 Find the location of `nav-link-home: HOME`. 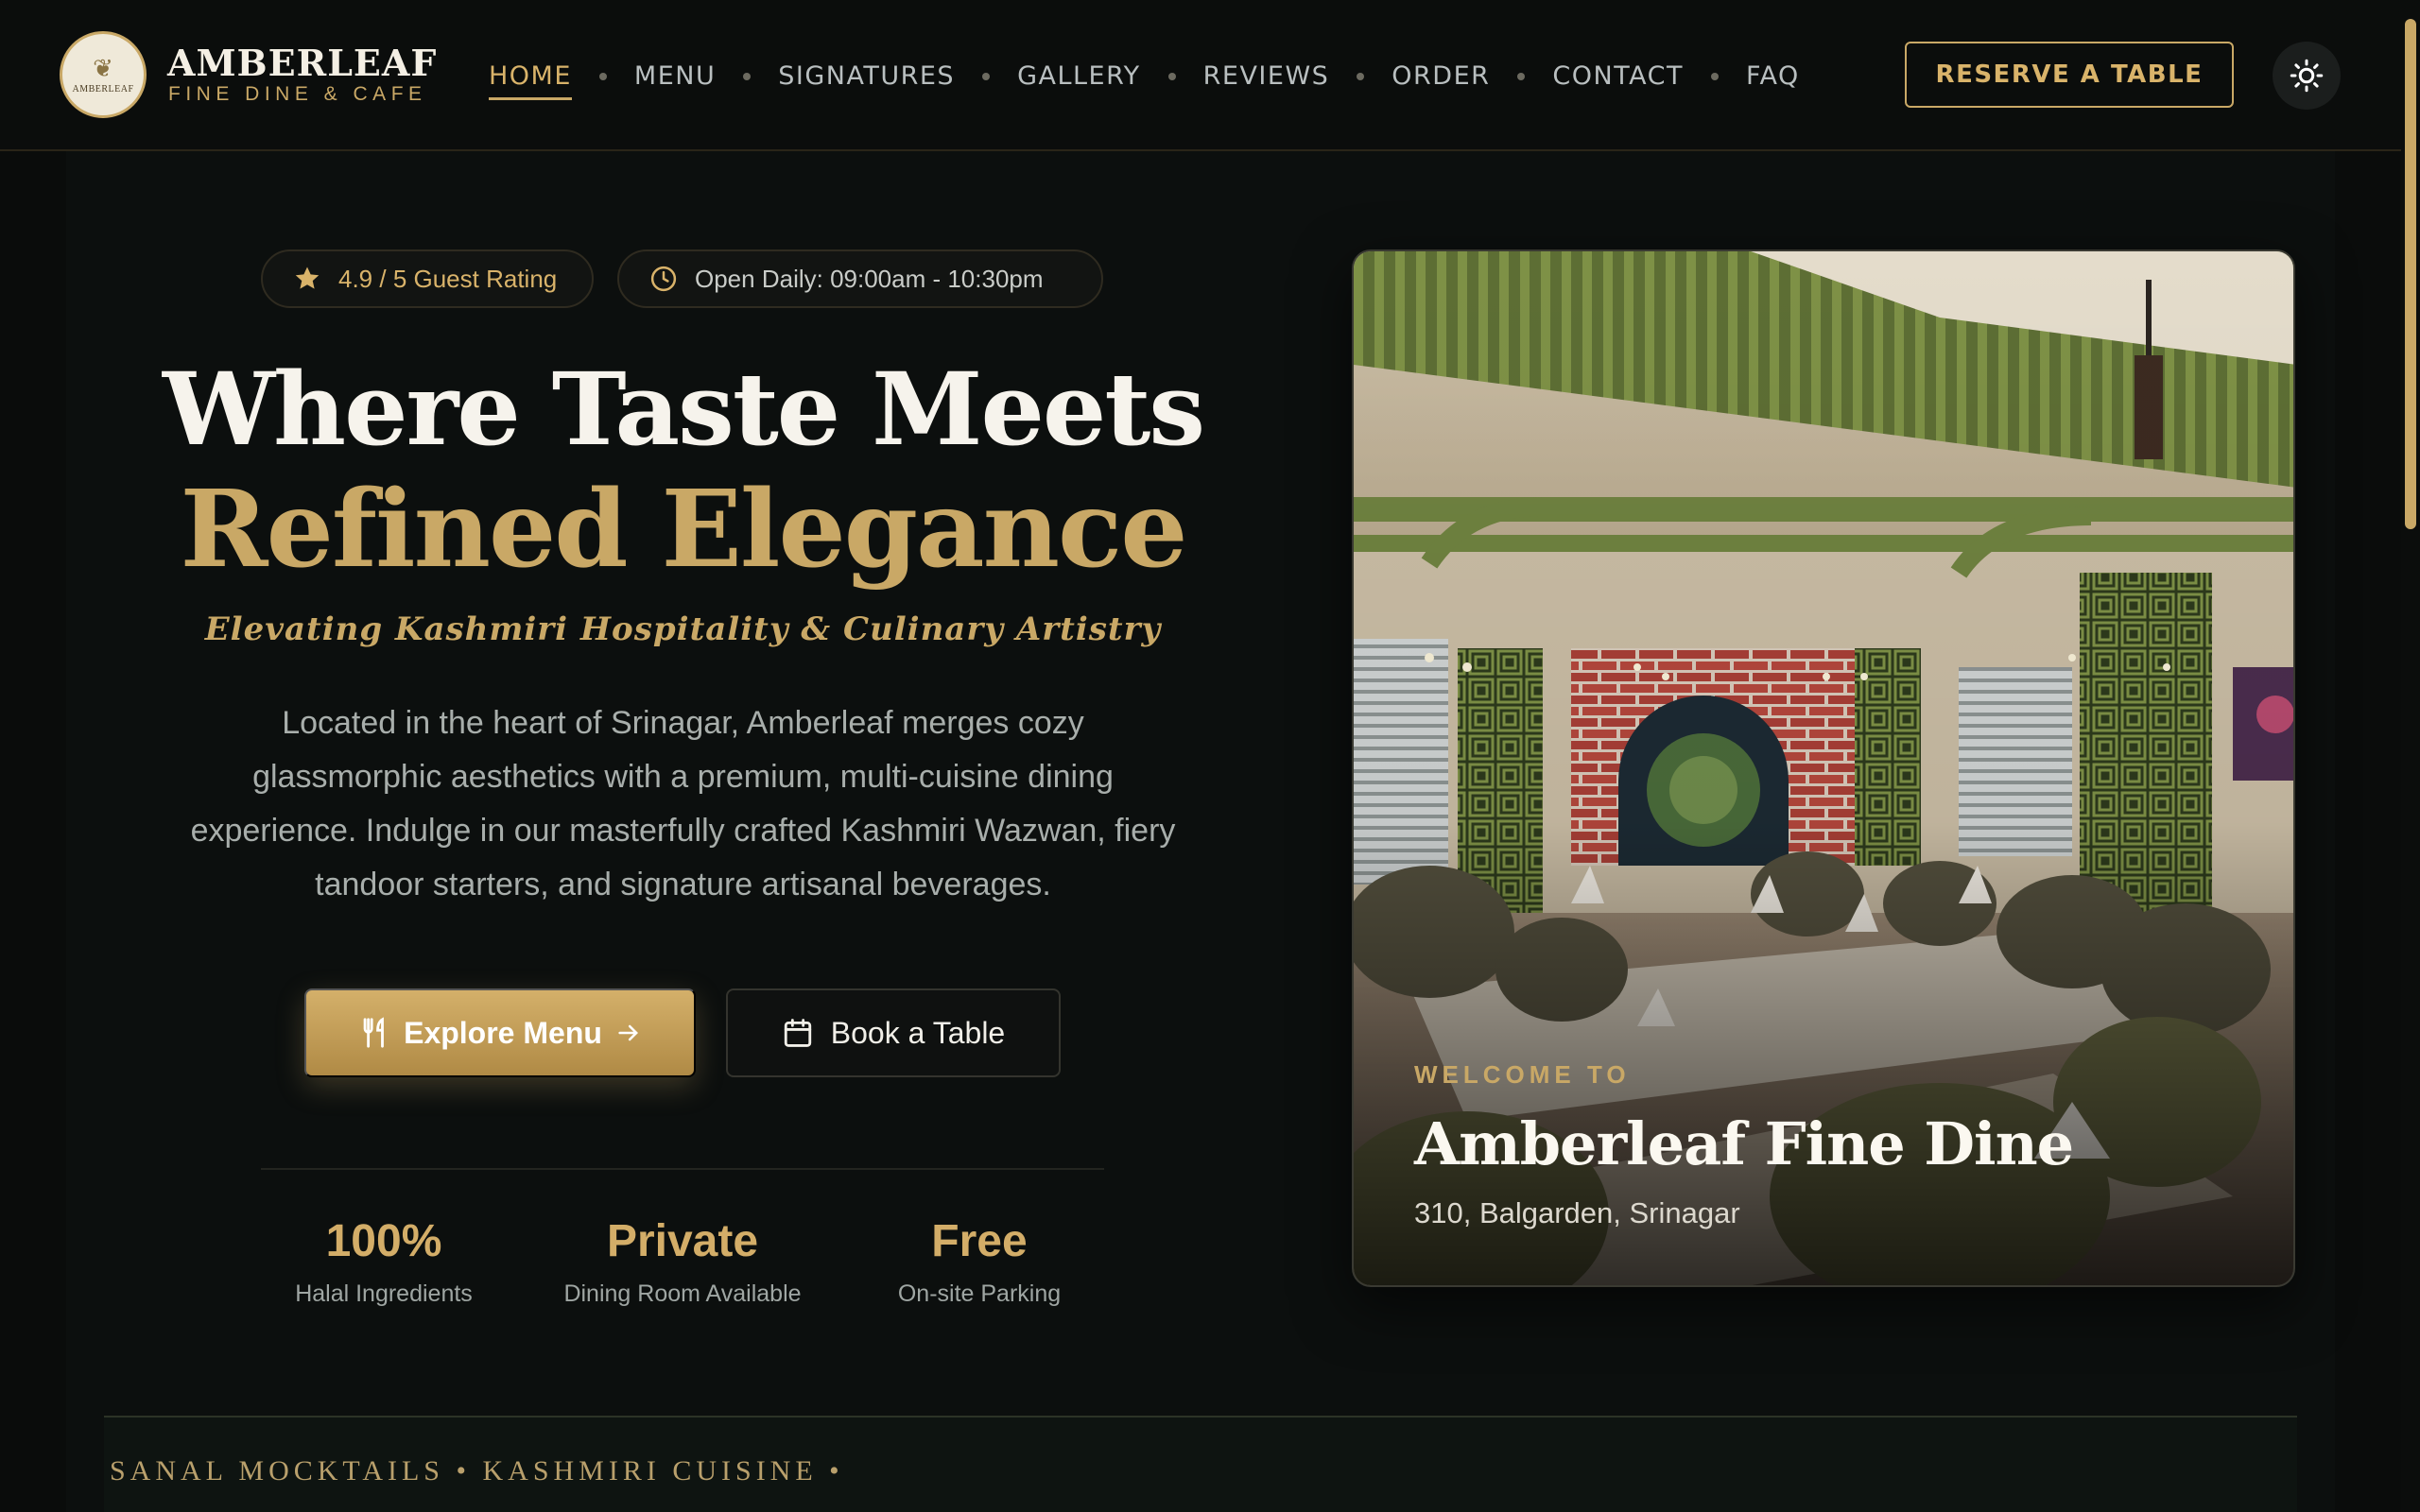

nav-link-home: HOME is located at coordinates (530, 80).